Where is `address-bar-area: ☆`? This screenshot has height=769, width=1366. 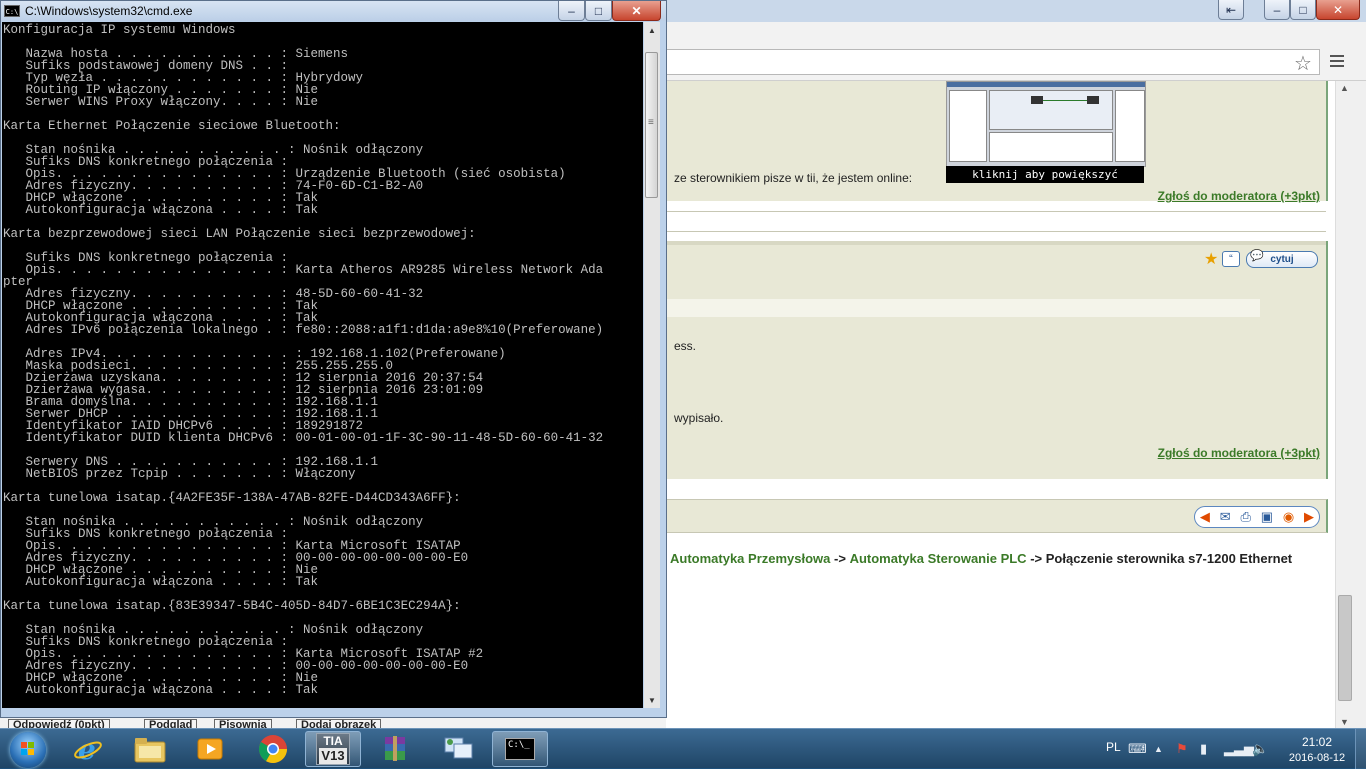 address-bar-area: ☆ is located at coordinates (1003, 62).